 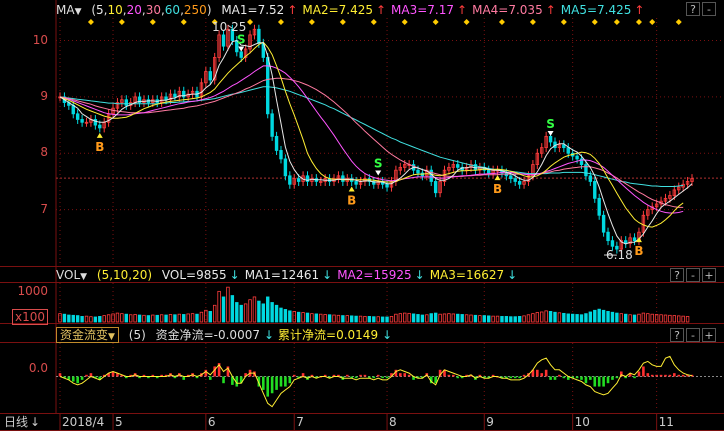 I want to click on vol-params: (5,10,20), so click(x=124, y=275).